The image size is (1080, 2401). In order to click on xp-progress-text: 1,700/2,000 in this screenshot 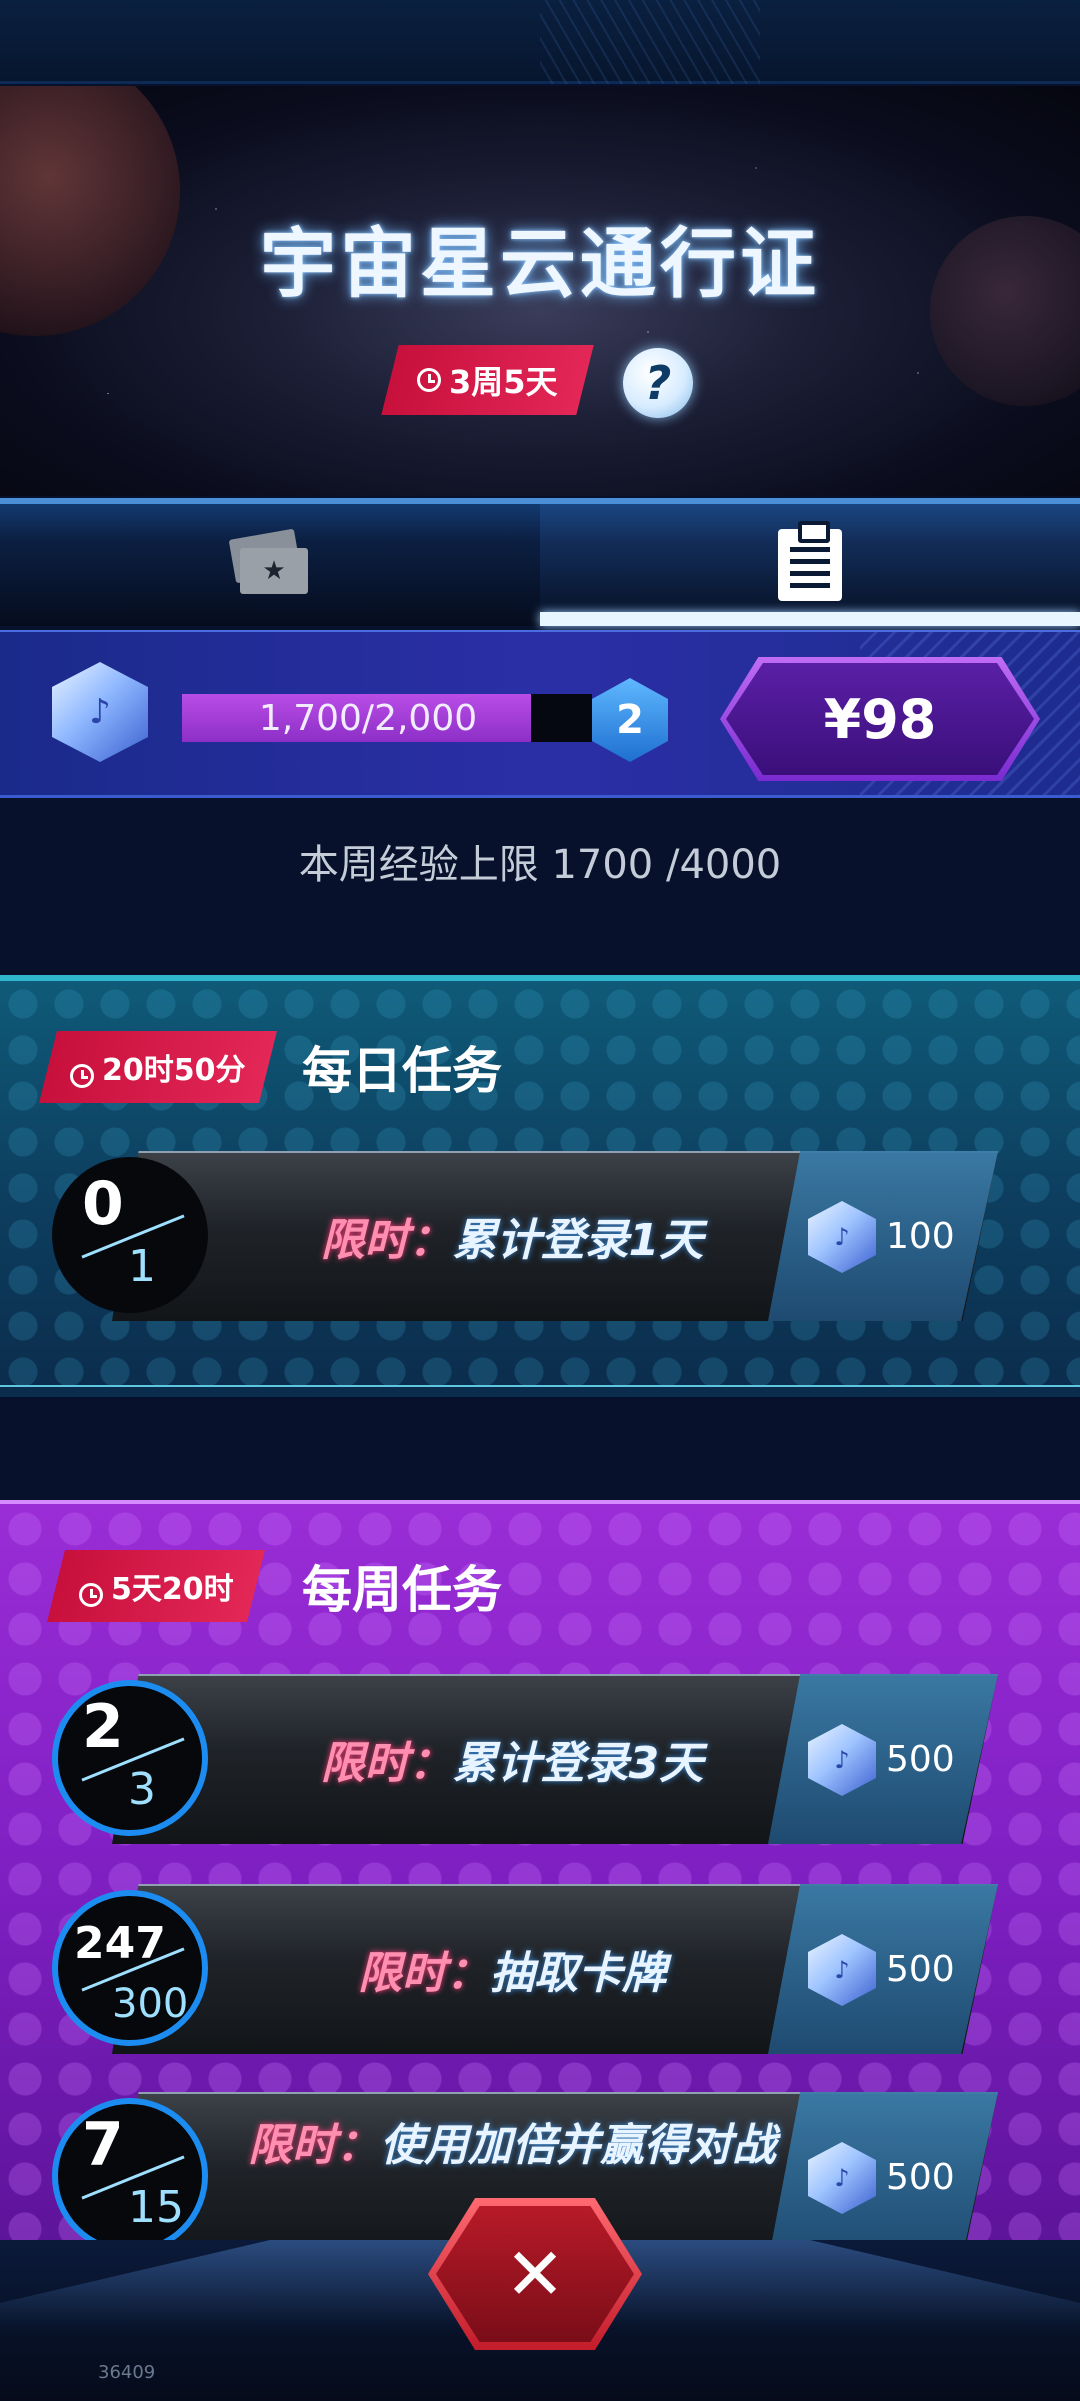, I will do `click(368, 718)`.